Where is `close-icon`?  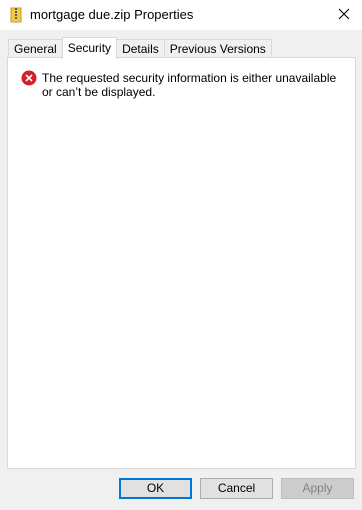
close-icon is located at coordinates (344, 15).